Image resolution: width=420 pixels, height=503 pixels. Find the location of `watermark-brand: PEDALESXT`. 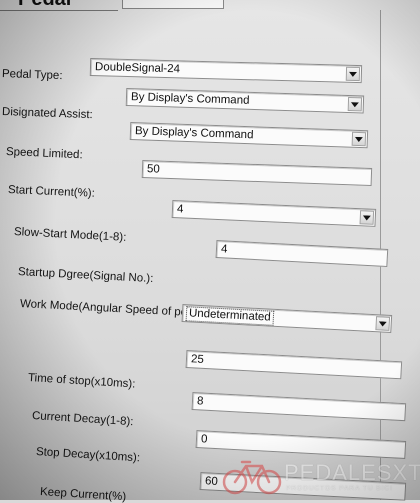

watermark-brand: PEDALESXT is located at coordinates (352, 472).